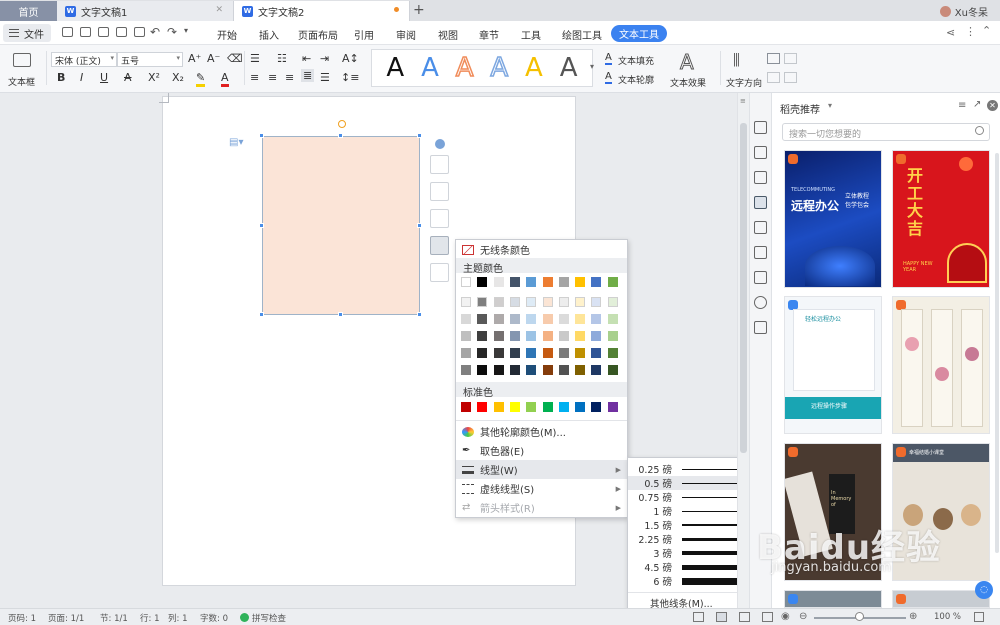 Image resolution: width=1000 pixels, height=625 pixels. I want to click on underline-icon: U, so click(104, 77).